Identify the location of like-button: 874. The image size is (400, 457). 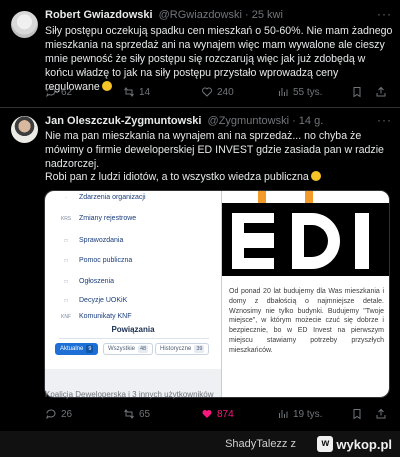
(217, 414).